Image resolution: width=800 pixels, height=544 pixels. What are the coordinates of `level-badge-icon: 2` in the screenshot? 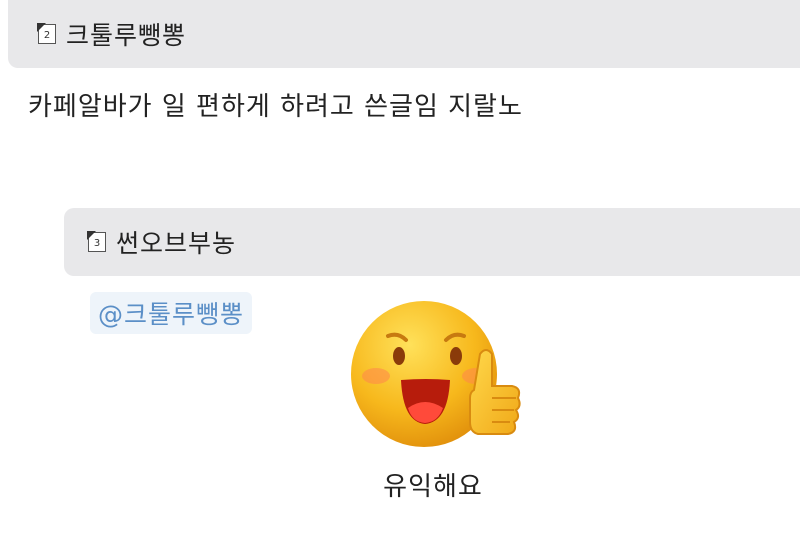 It's located at (46, 33).